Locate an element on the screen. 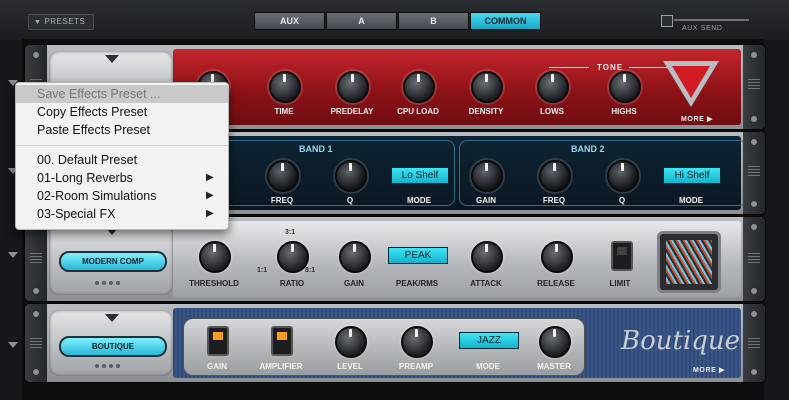 The image size is (789, 400). tab-aux: AUX is located at coordinates (289, 21).